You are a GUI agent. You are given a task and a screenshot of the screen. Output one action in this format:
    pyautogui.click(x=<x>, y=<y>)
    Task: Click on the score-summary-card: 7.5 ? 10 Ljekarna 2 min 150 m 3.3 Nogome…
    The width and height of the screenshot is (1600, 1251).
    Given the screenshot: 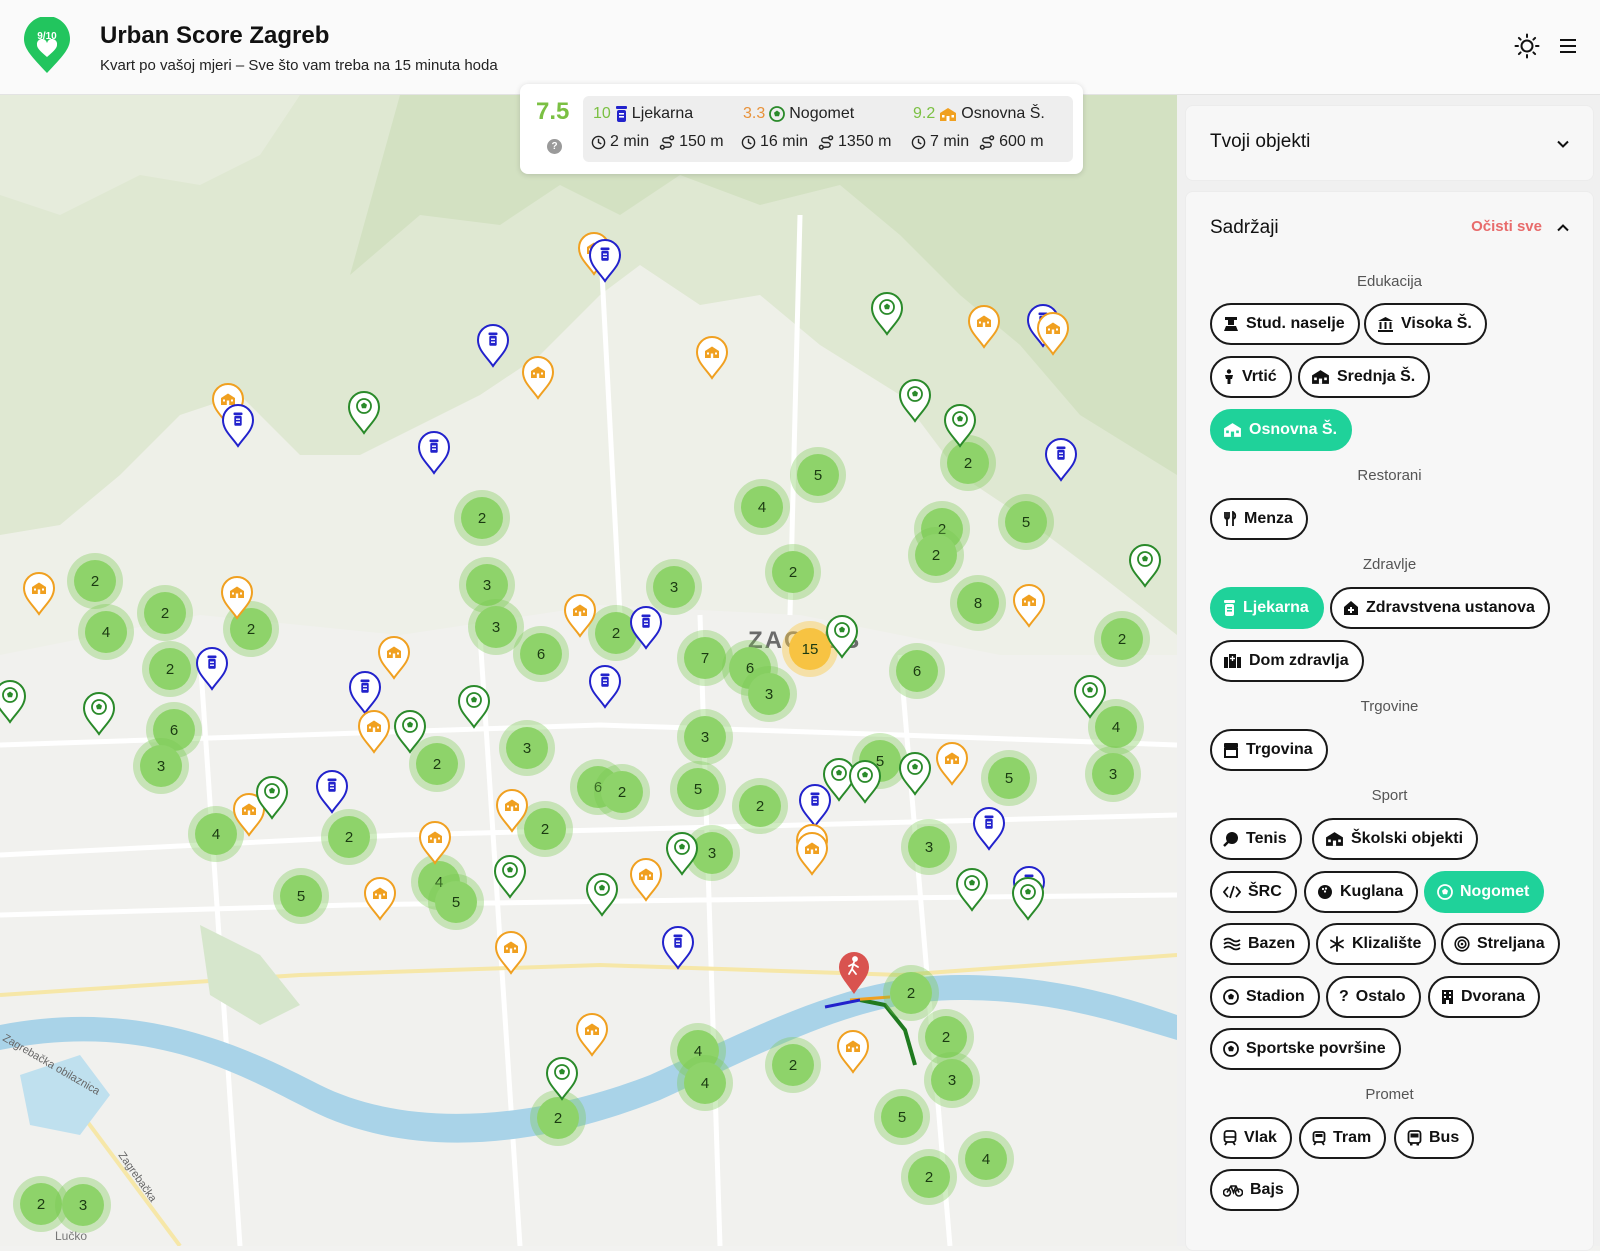 What is the action you would take?
    pyautogui.click(x=801, y=129)
    